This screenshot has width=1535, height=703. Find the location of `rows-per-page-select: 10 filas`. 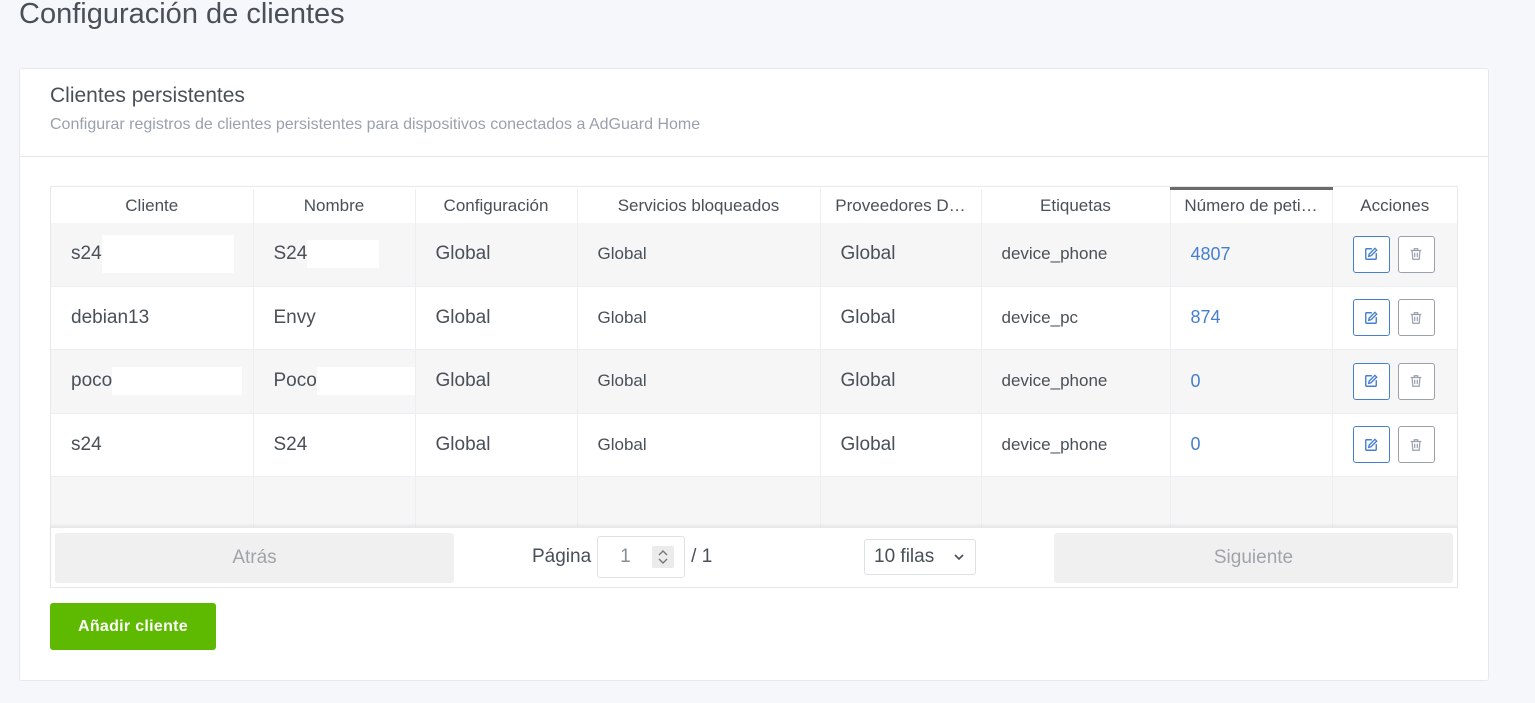

rows-per-page-select: 10 filas is located at coordinates (920, 557).